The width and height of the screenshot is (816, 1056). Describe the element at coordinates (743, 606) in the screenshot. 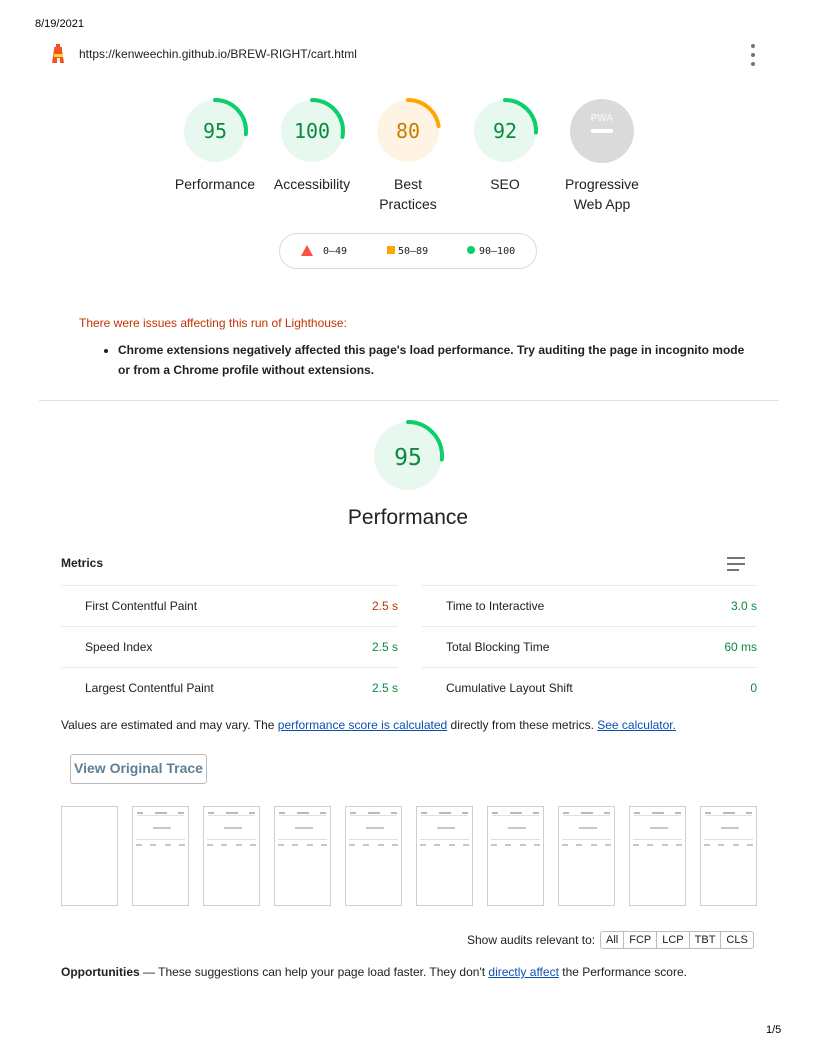

I see `metric-value: 3.0 s` at that location.